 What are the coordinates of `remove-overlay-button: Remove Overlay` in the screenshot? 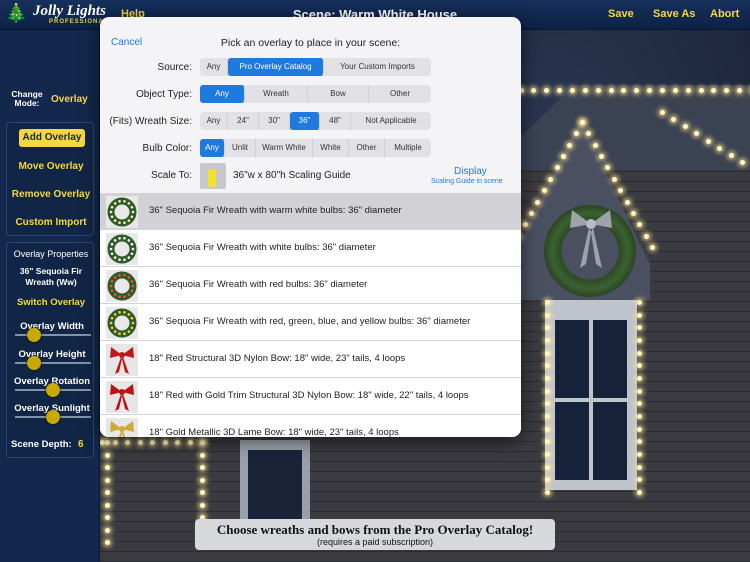 It's located at (51, 194).